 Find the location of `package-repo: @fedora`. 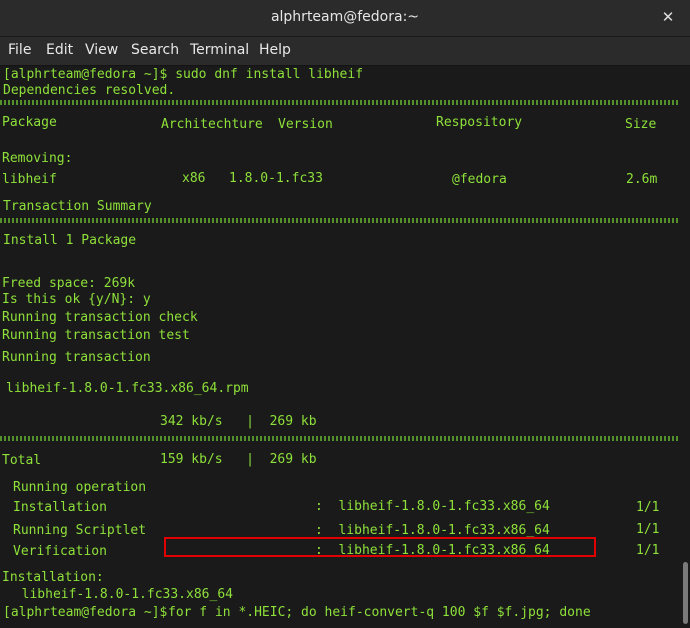

package-repo: @fedora is located at coordinates (479, 179).